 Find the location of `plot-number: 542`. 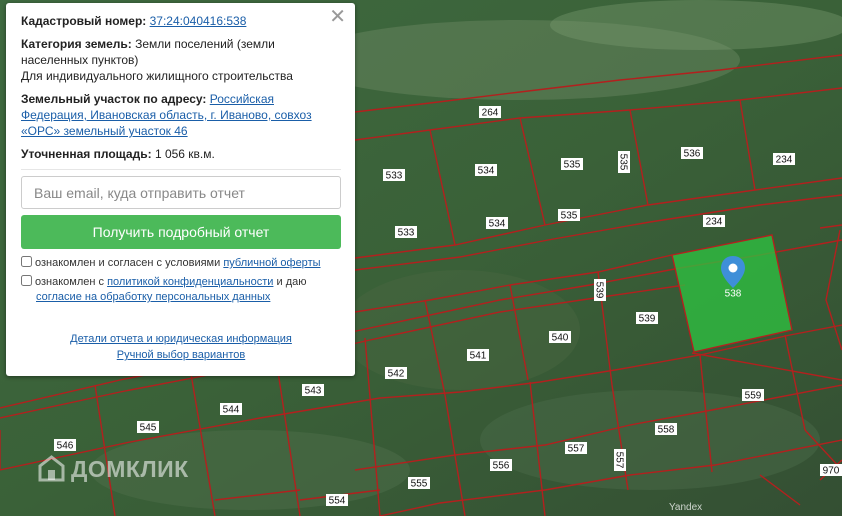

plot-number: 542 is located at coordinates (396, 374).